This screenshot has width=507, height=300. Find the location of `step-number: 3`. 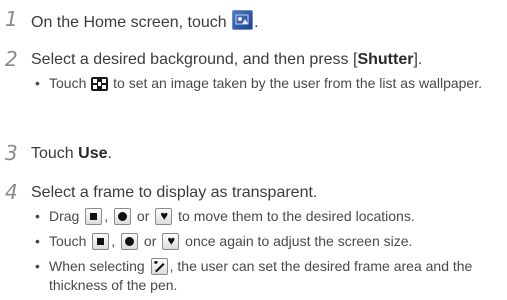

step-number: 3 is located at coordinates (11, 153).